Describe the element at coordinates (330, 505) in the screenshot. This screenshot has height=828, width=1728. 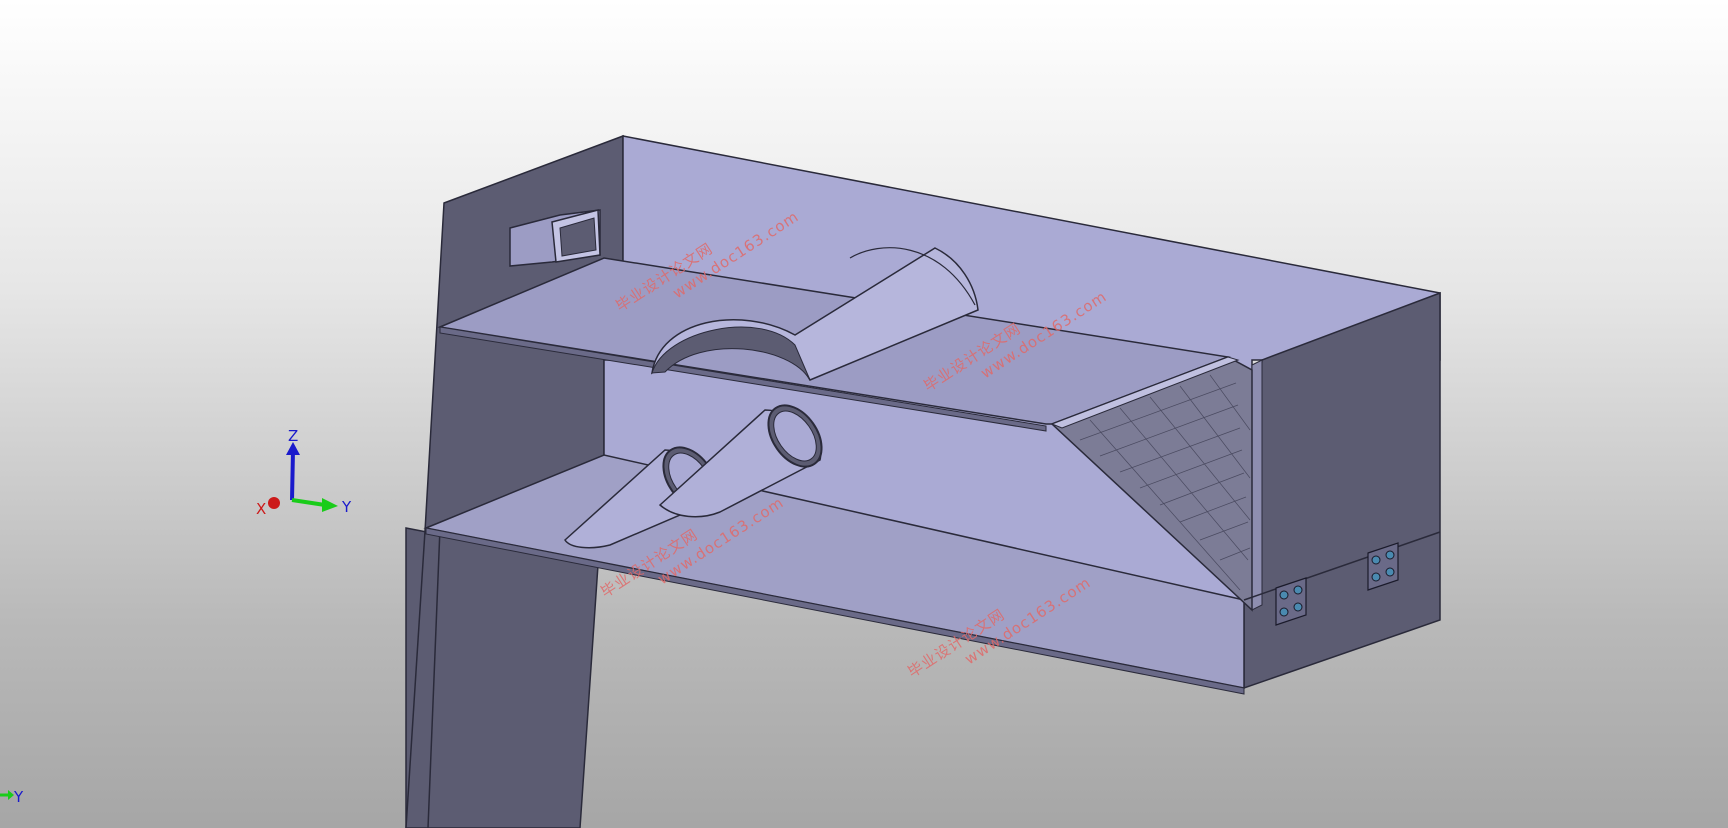
I see `y-arrowhead-icon` at that location.